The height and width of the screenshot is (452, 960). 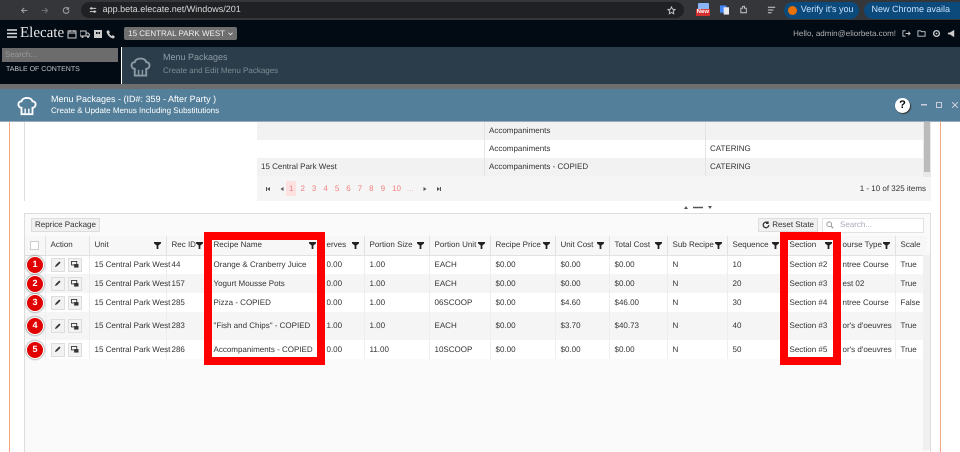 What do you see at coordinates (737, 283) in the screenshot?
I see `table-cell: 20` at bounding box center [737, 283].